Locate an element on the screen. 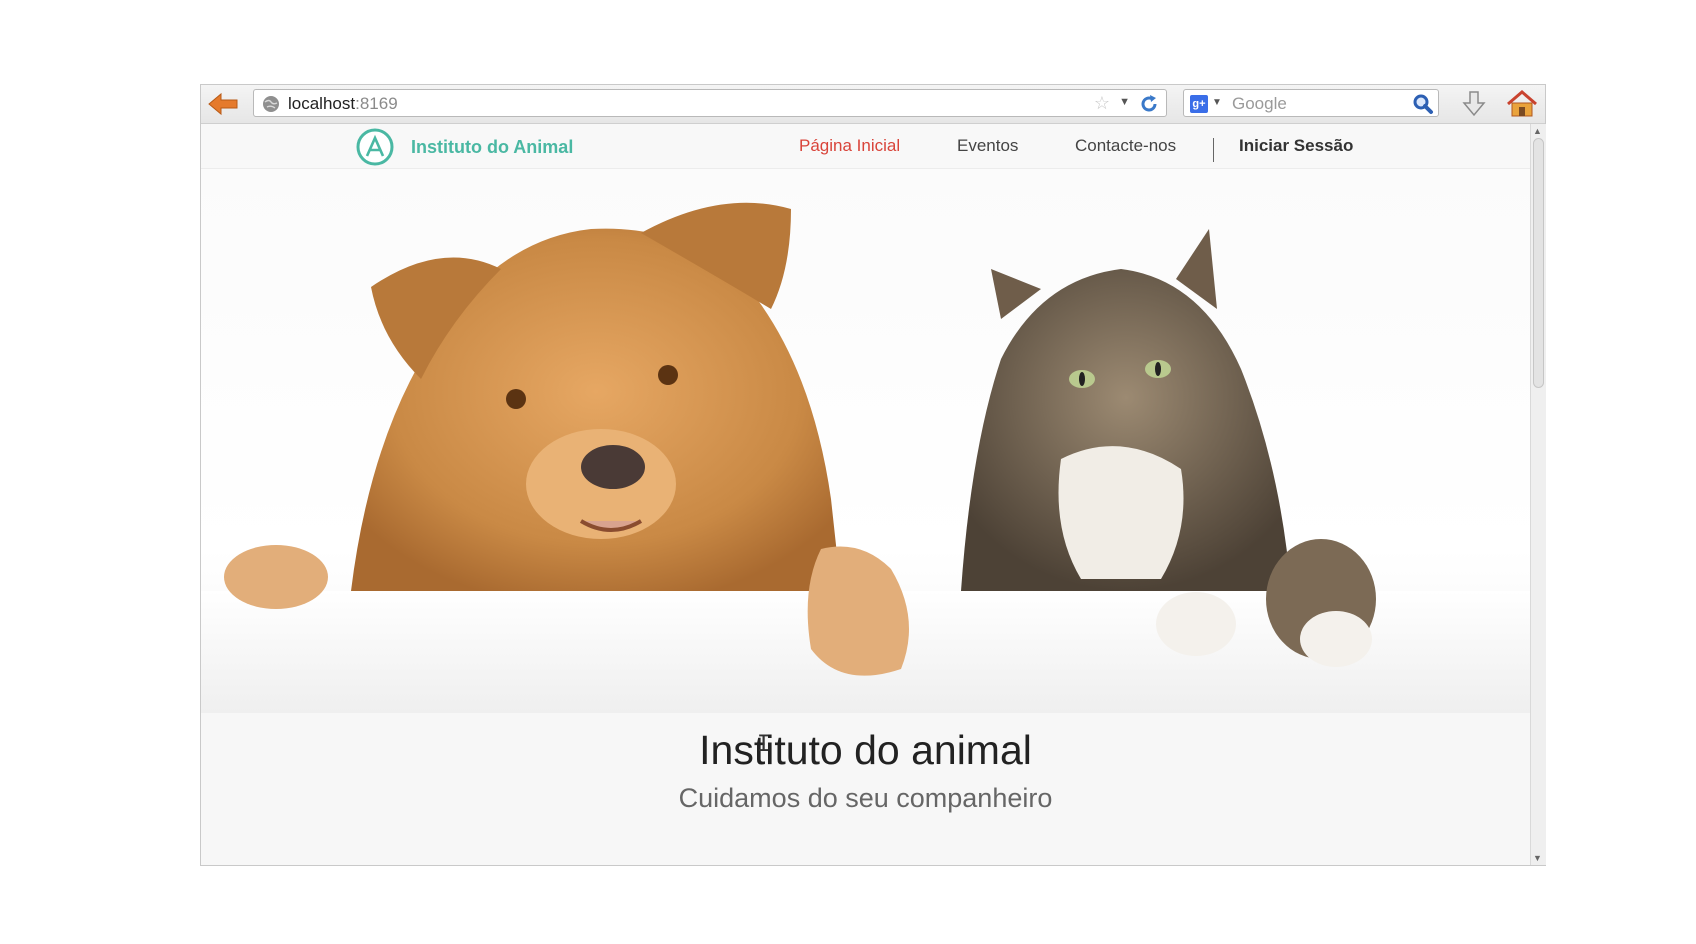  address-text: localhost:8169 is located at coordinates (343, 104).